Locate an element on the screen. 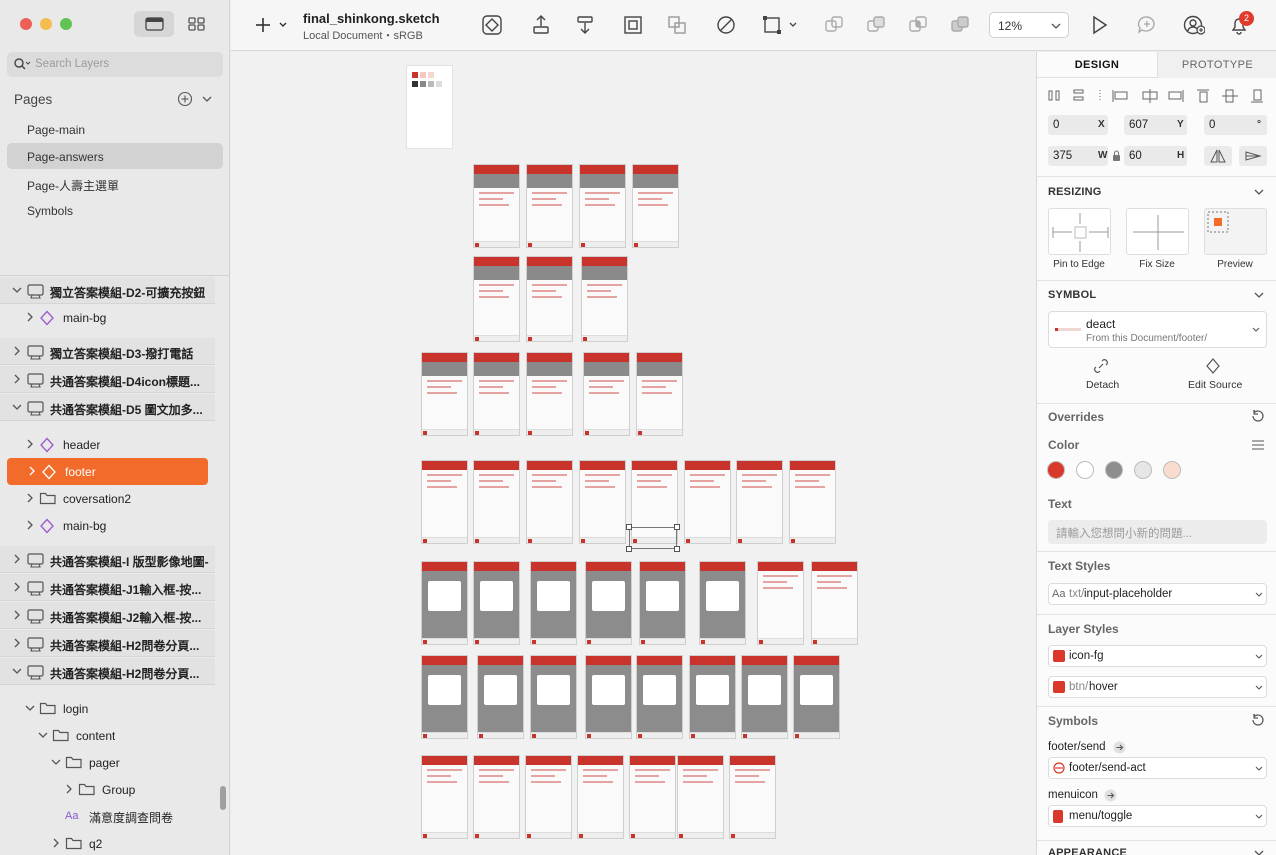 This screenshot has height=855, width=1276. layer-style-select-2: btn/ hover is located at coordinates (1157, 687).